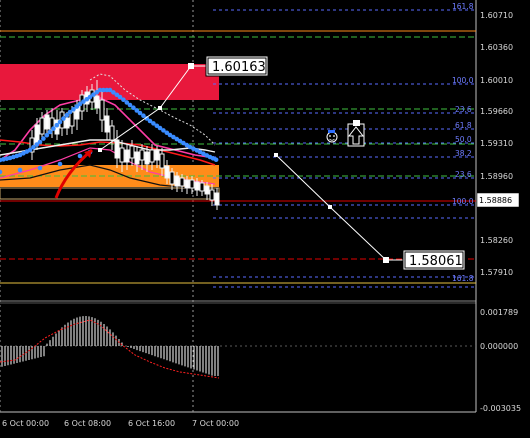  Describe the element at coordinates (499, 312) in the screenshot. I see `osc-tick: 0.001789` at that location.